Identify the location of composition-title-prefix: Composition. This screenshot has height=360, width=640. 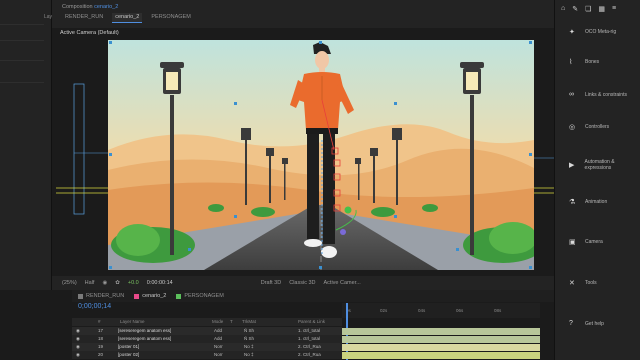
(77, 7).